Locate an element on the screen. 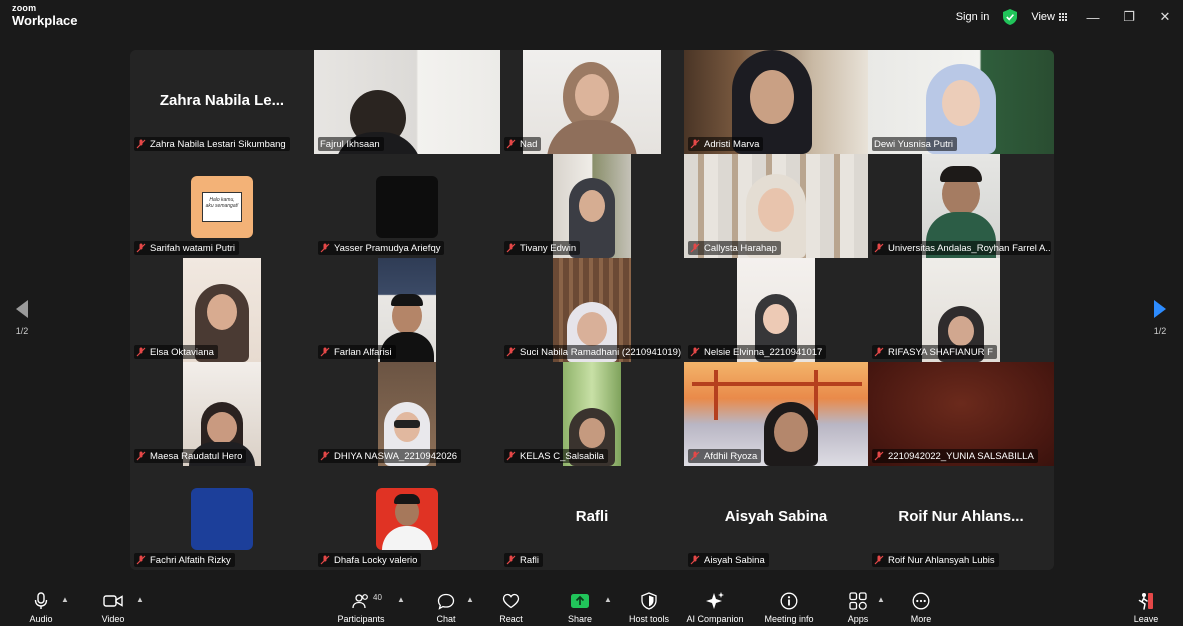 The width and height of the screenshot is (1183, 626). participant-name-label: 2210942022_YUNIA SALSABILLA is located at coordinates (955, 456).